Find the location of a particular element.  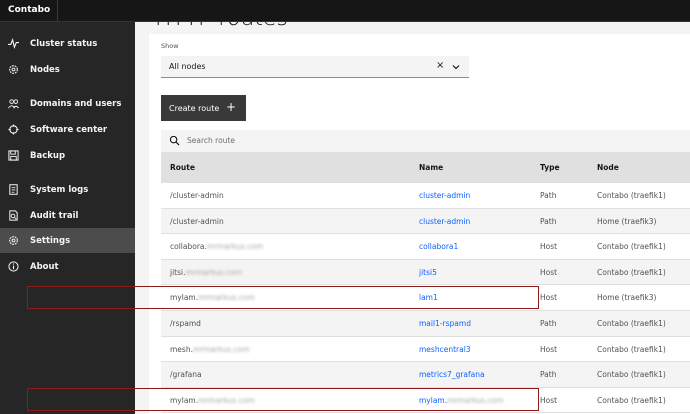

info-icon is located at coordinates (13, 267).